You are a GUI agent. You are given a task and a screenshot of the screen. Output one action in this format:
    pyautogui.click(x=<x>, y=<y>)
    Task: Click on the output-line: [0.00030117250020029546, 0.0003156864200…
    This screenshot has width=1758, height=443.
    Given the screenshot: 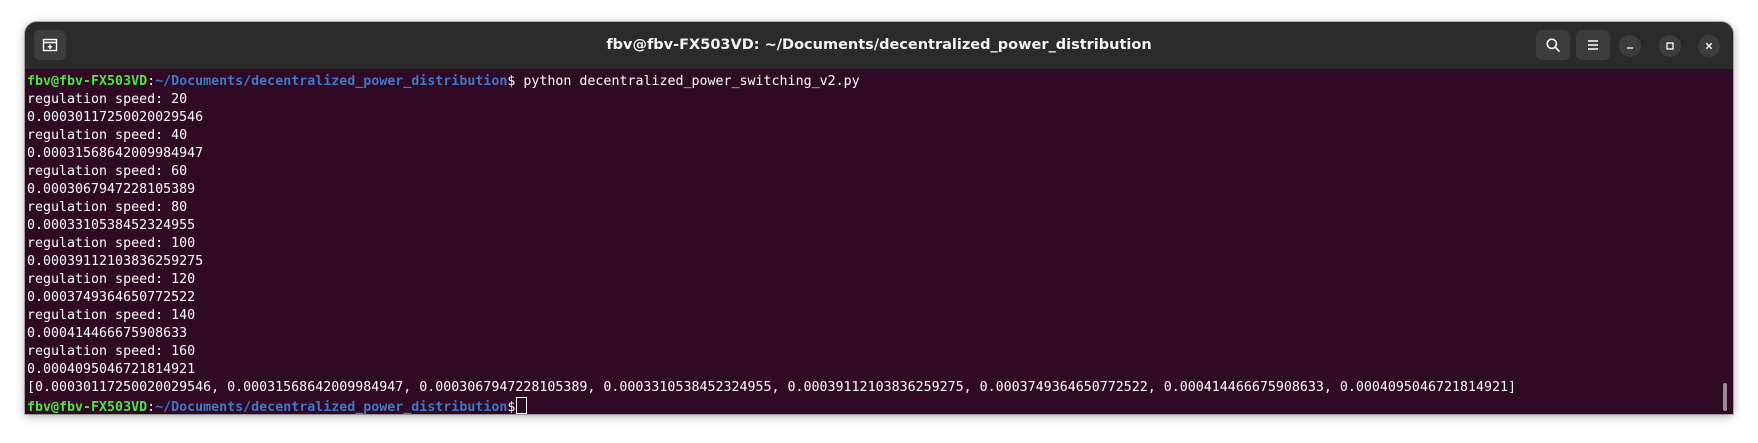 What is the action you would take?
    pyautogui.click(x=772, y=387)
    